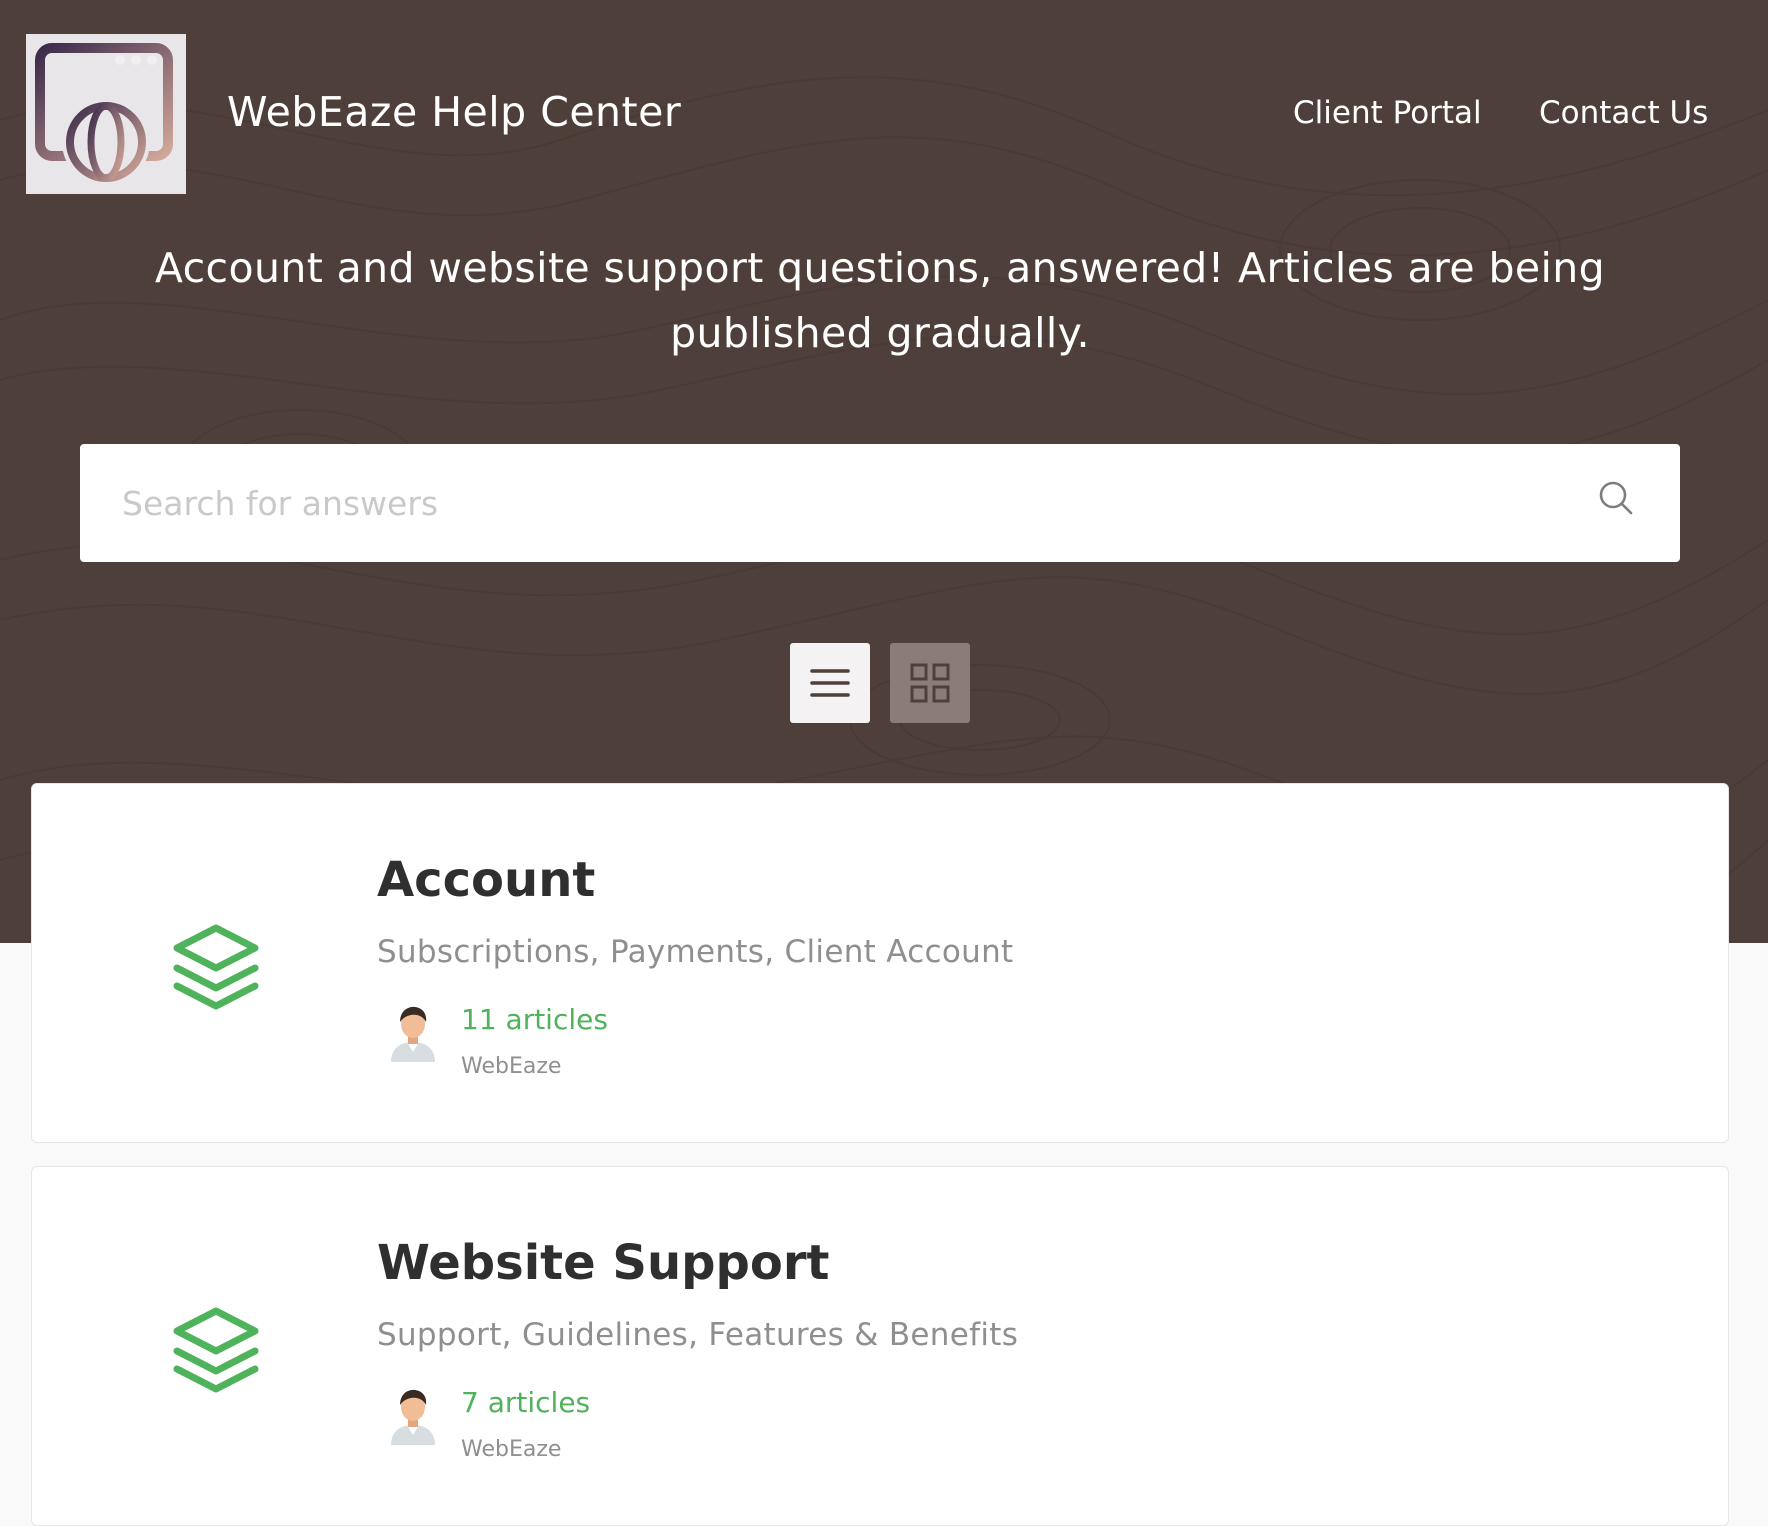 The width and height of the screenshot is (1768, 1526). Describe the element at coordinates (695, 952) in the screenshot. I see `category-description: Subscriptions, Payments, Client Account` at that location.